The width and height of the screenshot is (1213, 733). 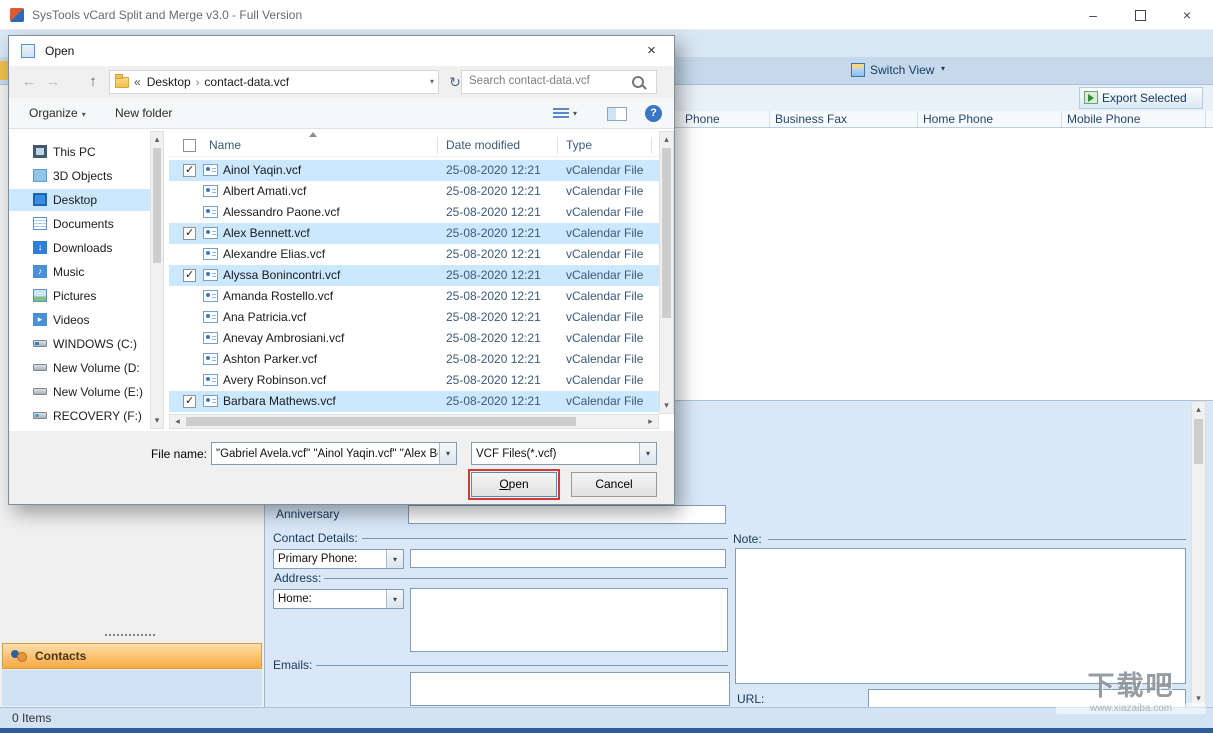 I want to click on dialog-close-button: ×, so click(x=651, y=51).